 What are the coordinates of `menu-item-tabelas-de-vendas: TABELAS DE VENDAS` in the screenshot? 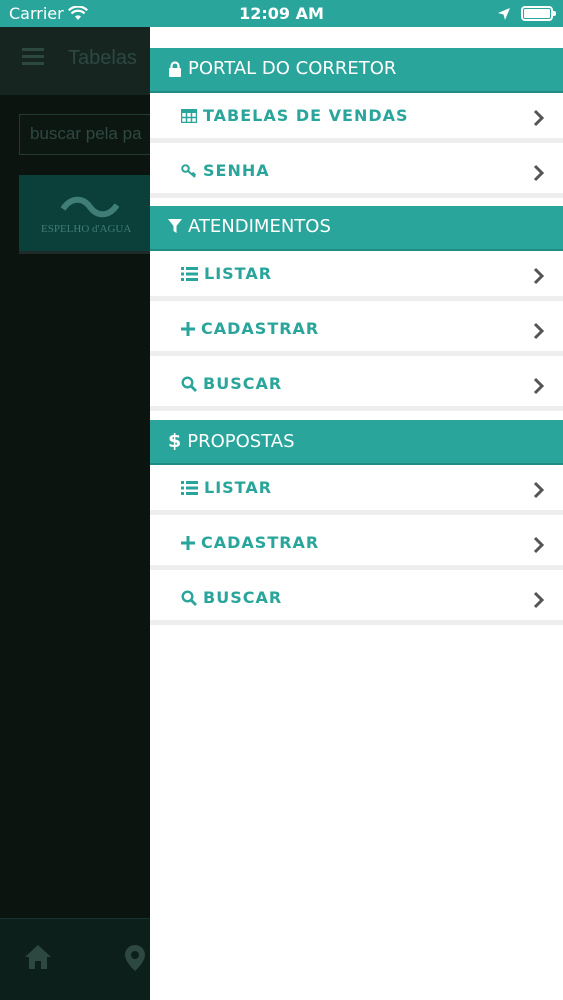 It's located at (356, 118).